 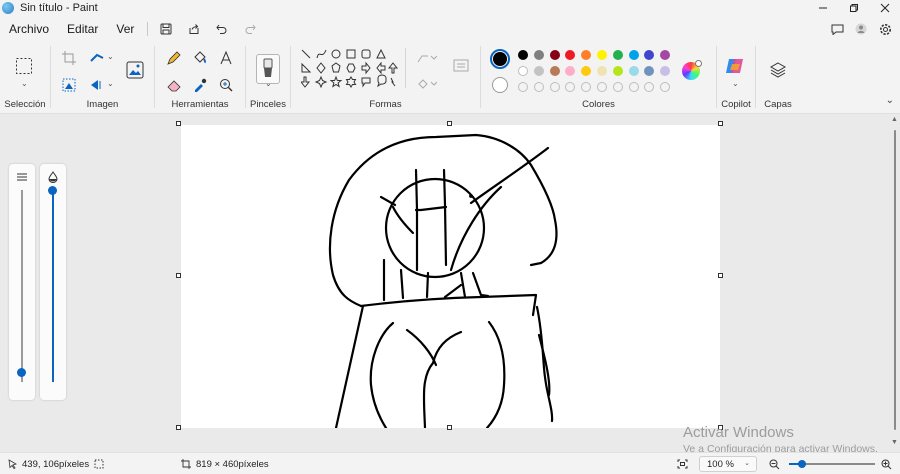 I want to click on scroll-up-icon: ▲, so click(x=894, y=119).